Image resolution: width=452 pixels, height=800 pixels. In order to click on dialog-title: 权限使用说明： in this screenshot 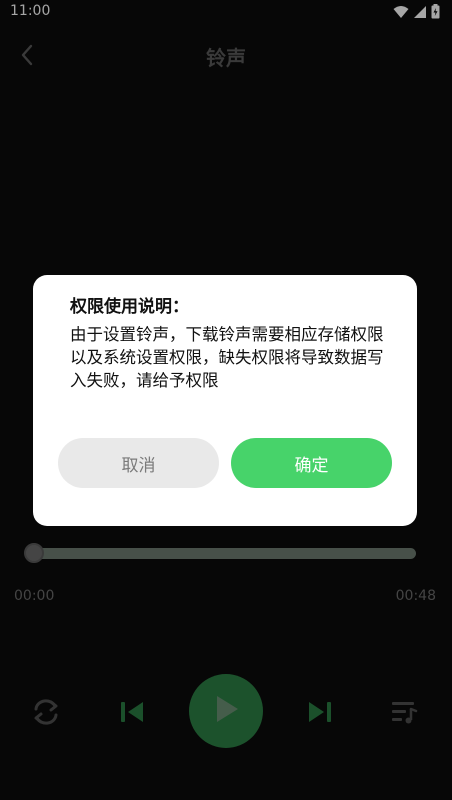, I will do `click(129, 307)`.